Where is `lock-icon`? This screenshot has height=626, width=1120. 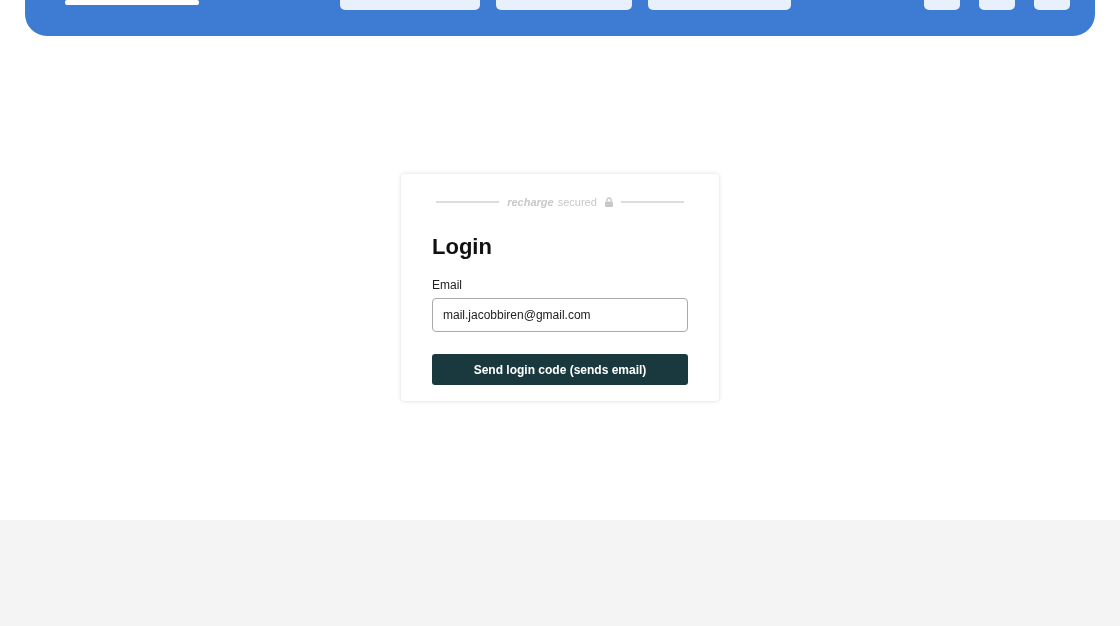 lock-icon is located at coordinates (608, 202).